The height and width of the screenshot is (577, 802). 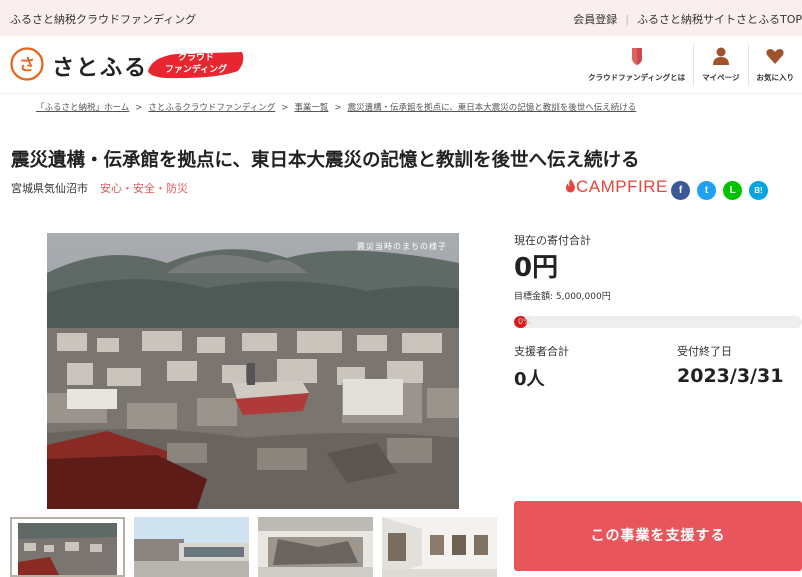 I want to click on campfire-text: CAMPFIRE, so click(x=622, y=186).